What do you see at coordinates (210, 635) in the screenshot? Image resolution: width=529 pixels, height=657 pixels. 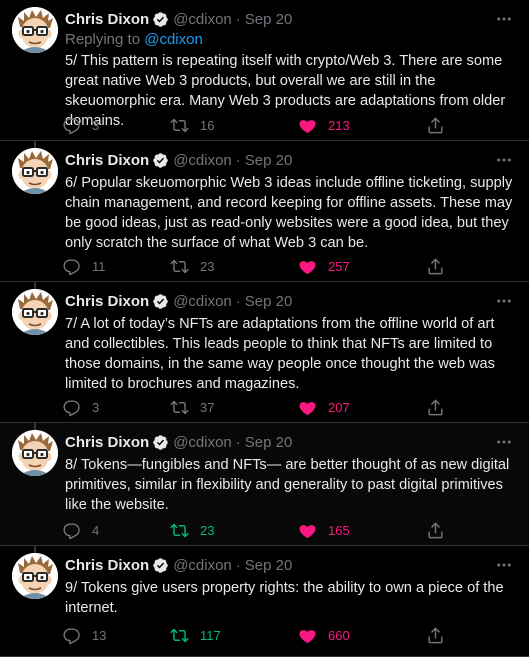 I see `retweet-count: 117` at bounding box center [210, 635].